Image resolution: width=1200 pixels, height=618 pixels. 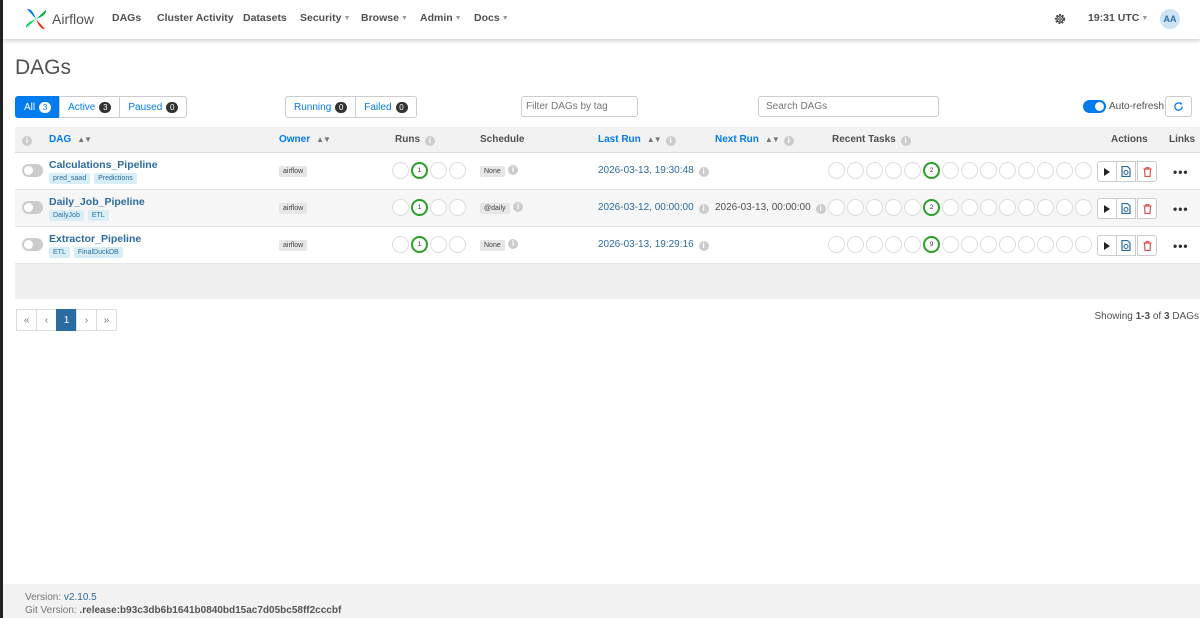 I want to click on owner-badge: airflow, so click(x=293, y=171).